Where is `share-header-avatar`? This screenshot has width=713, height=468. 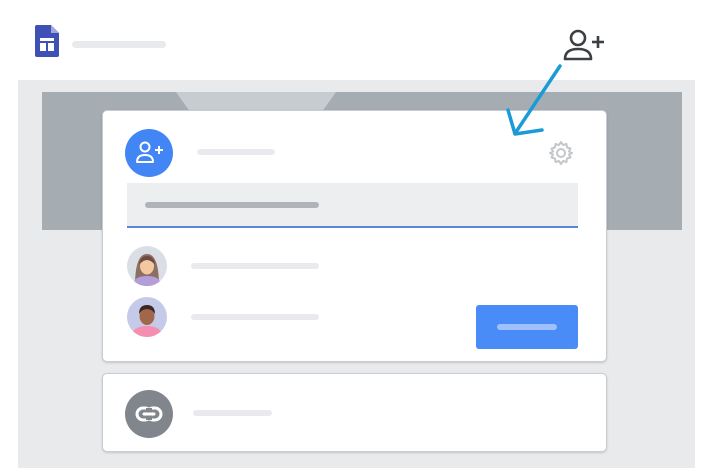 share-header-avatar is located at coordinates (149, 153).